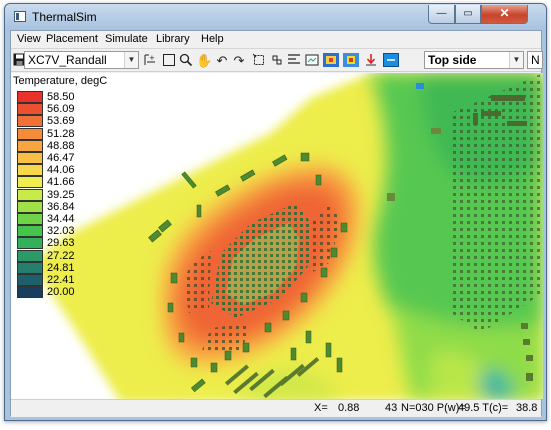  I want to click on legend-label: 44.06, so click(61, 170).